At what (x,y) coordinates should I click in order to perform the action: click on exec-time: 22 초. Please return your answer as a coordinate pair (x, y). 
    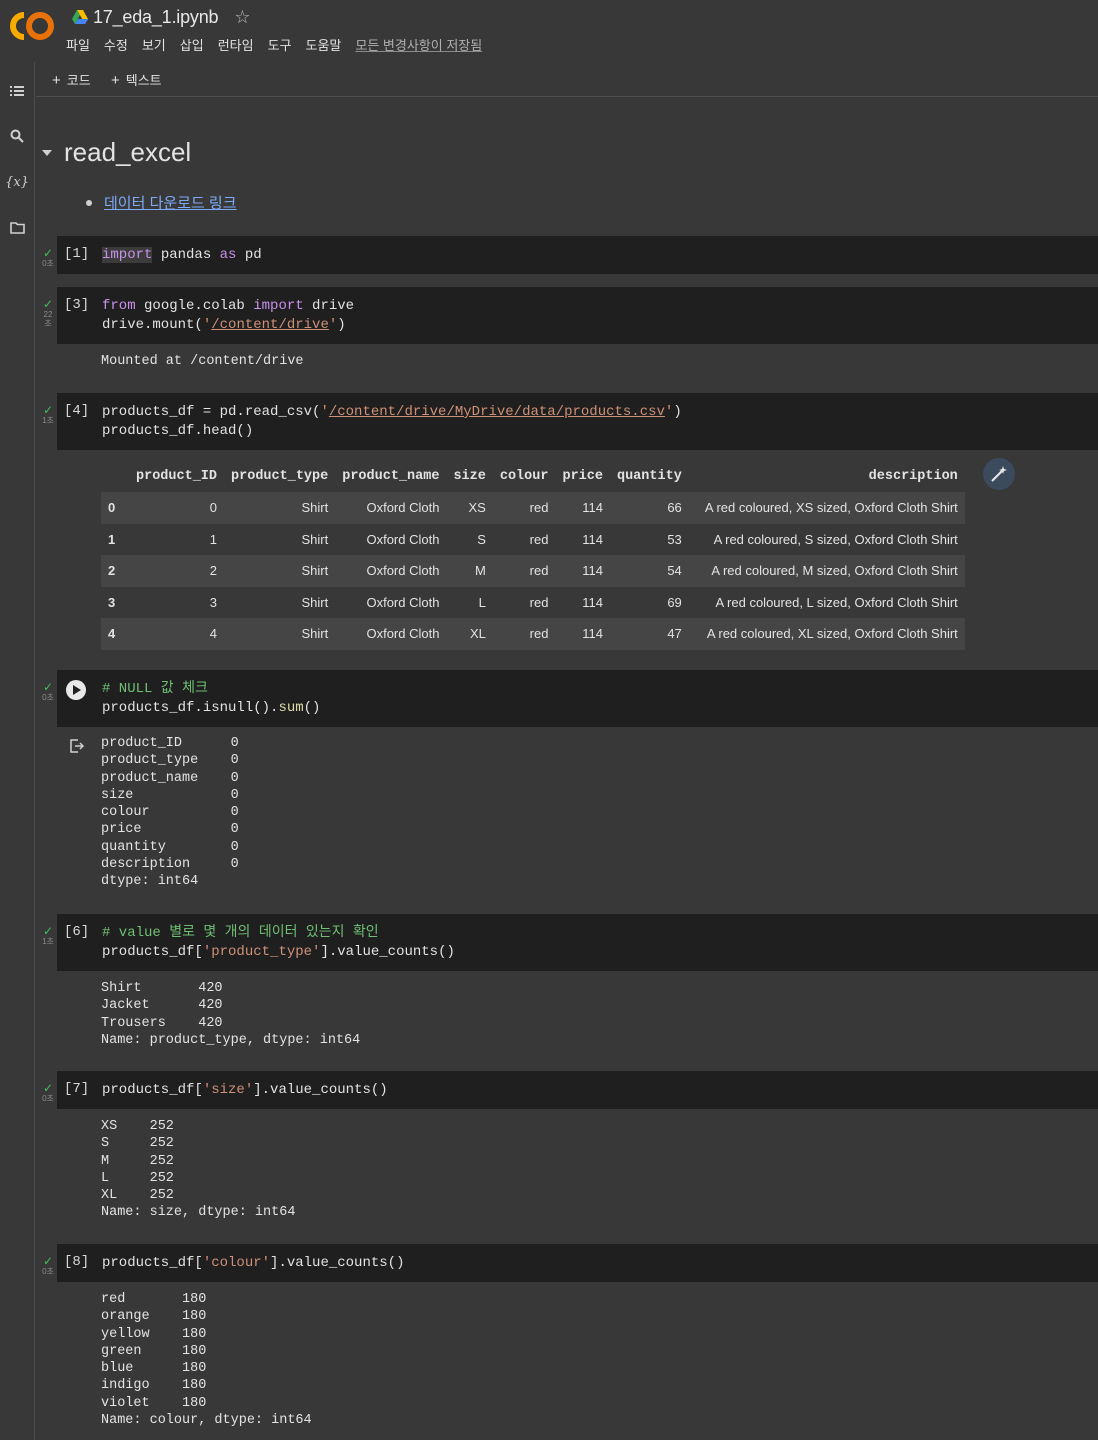
    Looking at the image, I should click on (48, 319).